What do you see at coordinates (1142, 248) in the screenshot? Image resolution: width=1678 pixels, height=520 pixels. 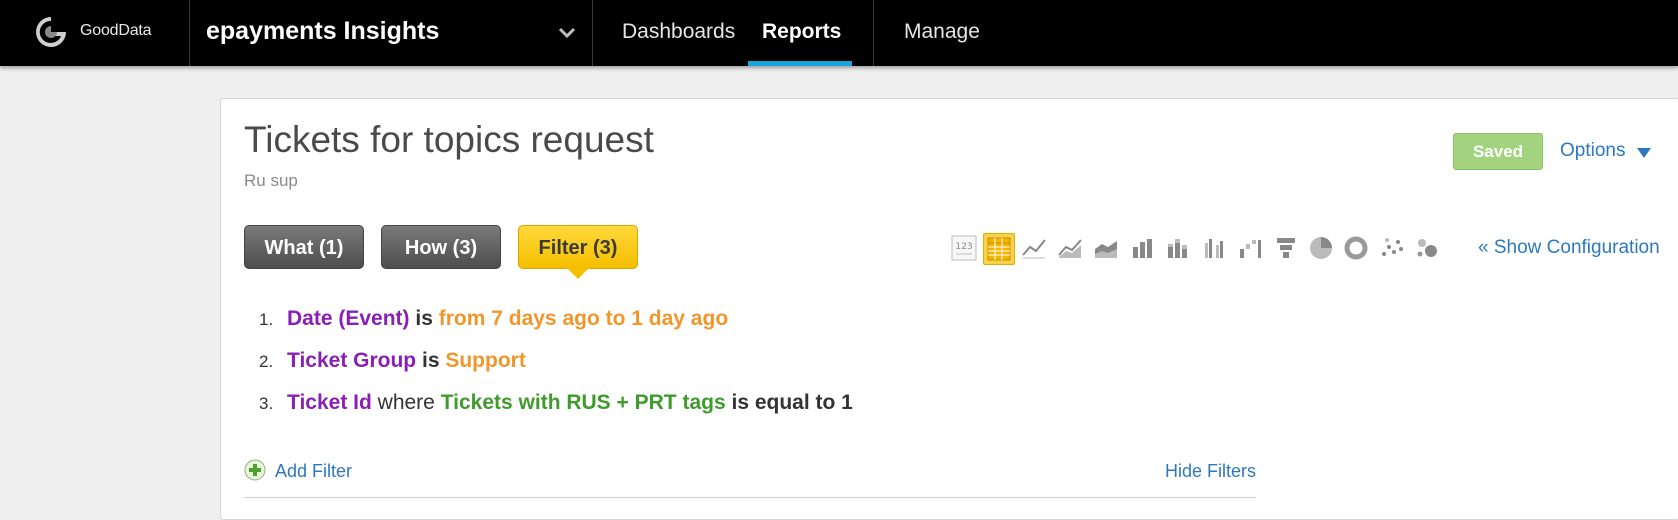 I see `bar-chart-icon` at bounding box center [1142, 248].